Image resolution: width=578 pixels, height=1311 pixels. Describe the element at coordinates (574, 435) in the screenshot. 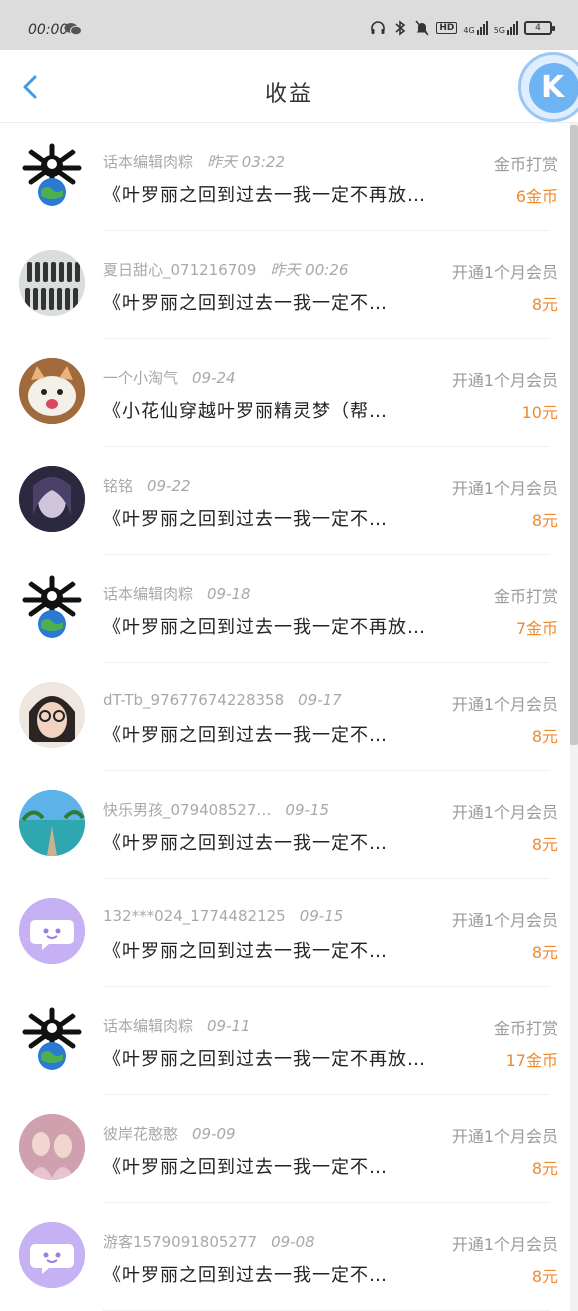

I see `scrollbar` at that location.